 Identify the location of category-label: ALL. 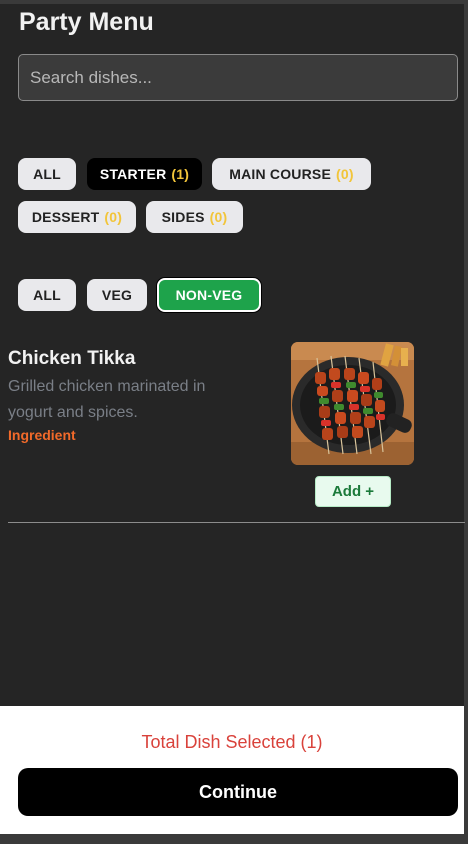
(47, 174).